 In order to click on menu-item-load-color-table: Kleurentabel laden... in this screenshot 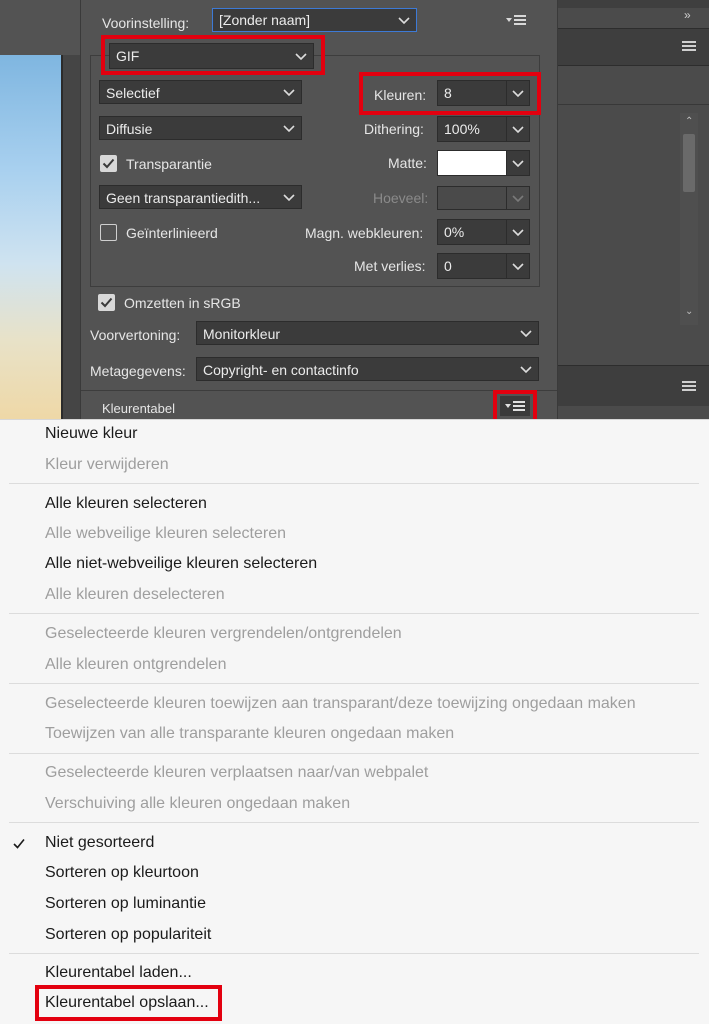, I will do `click(118, 973)`.